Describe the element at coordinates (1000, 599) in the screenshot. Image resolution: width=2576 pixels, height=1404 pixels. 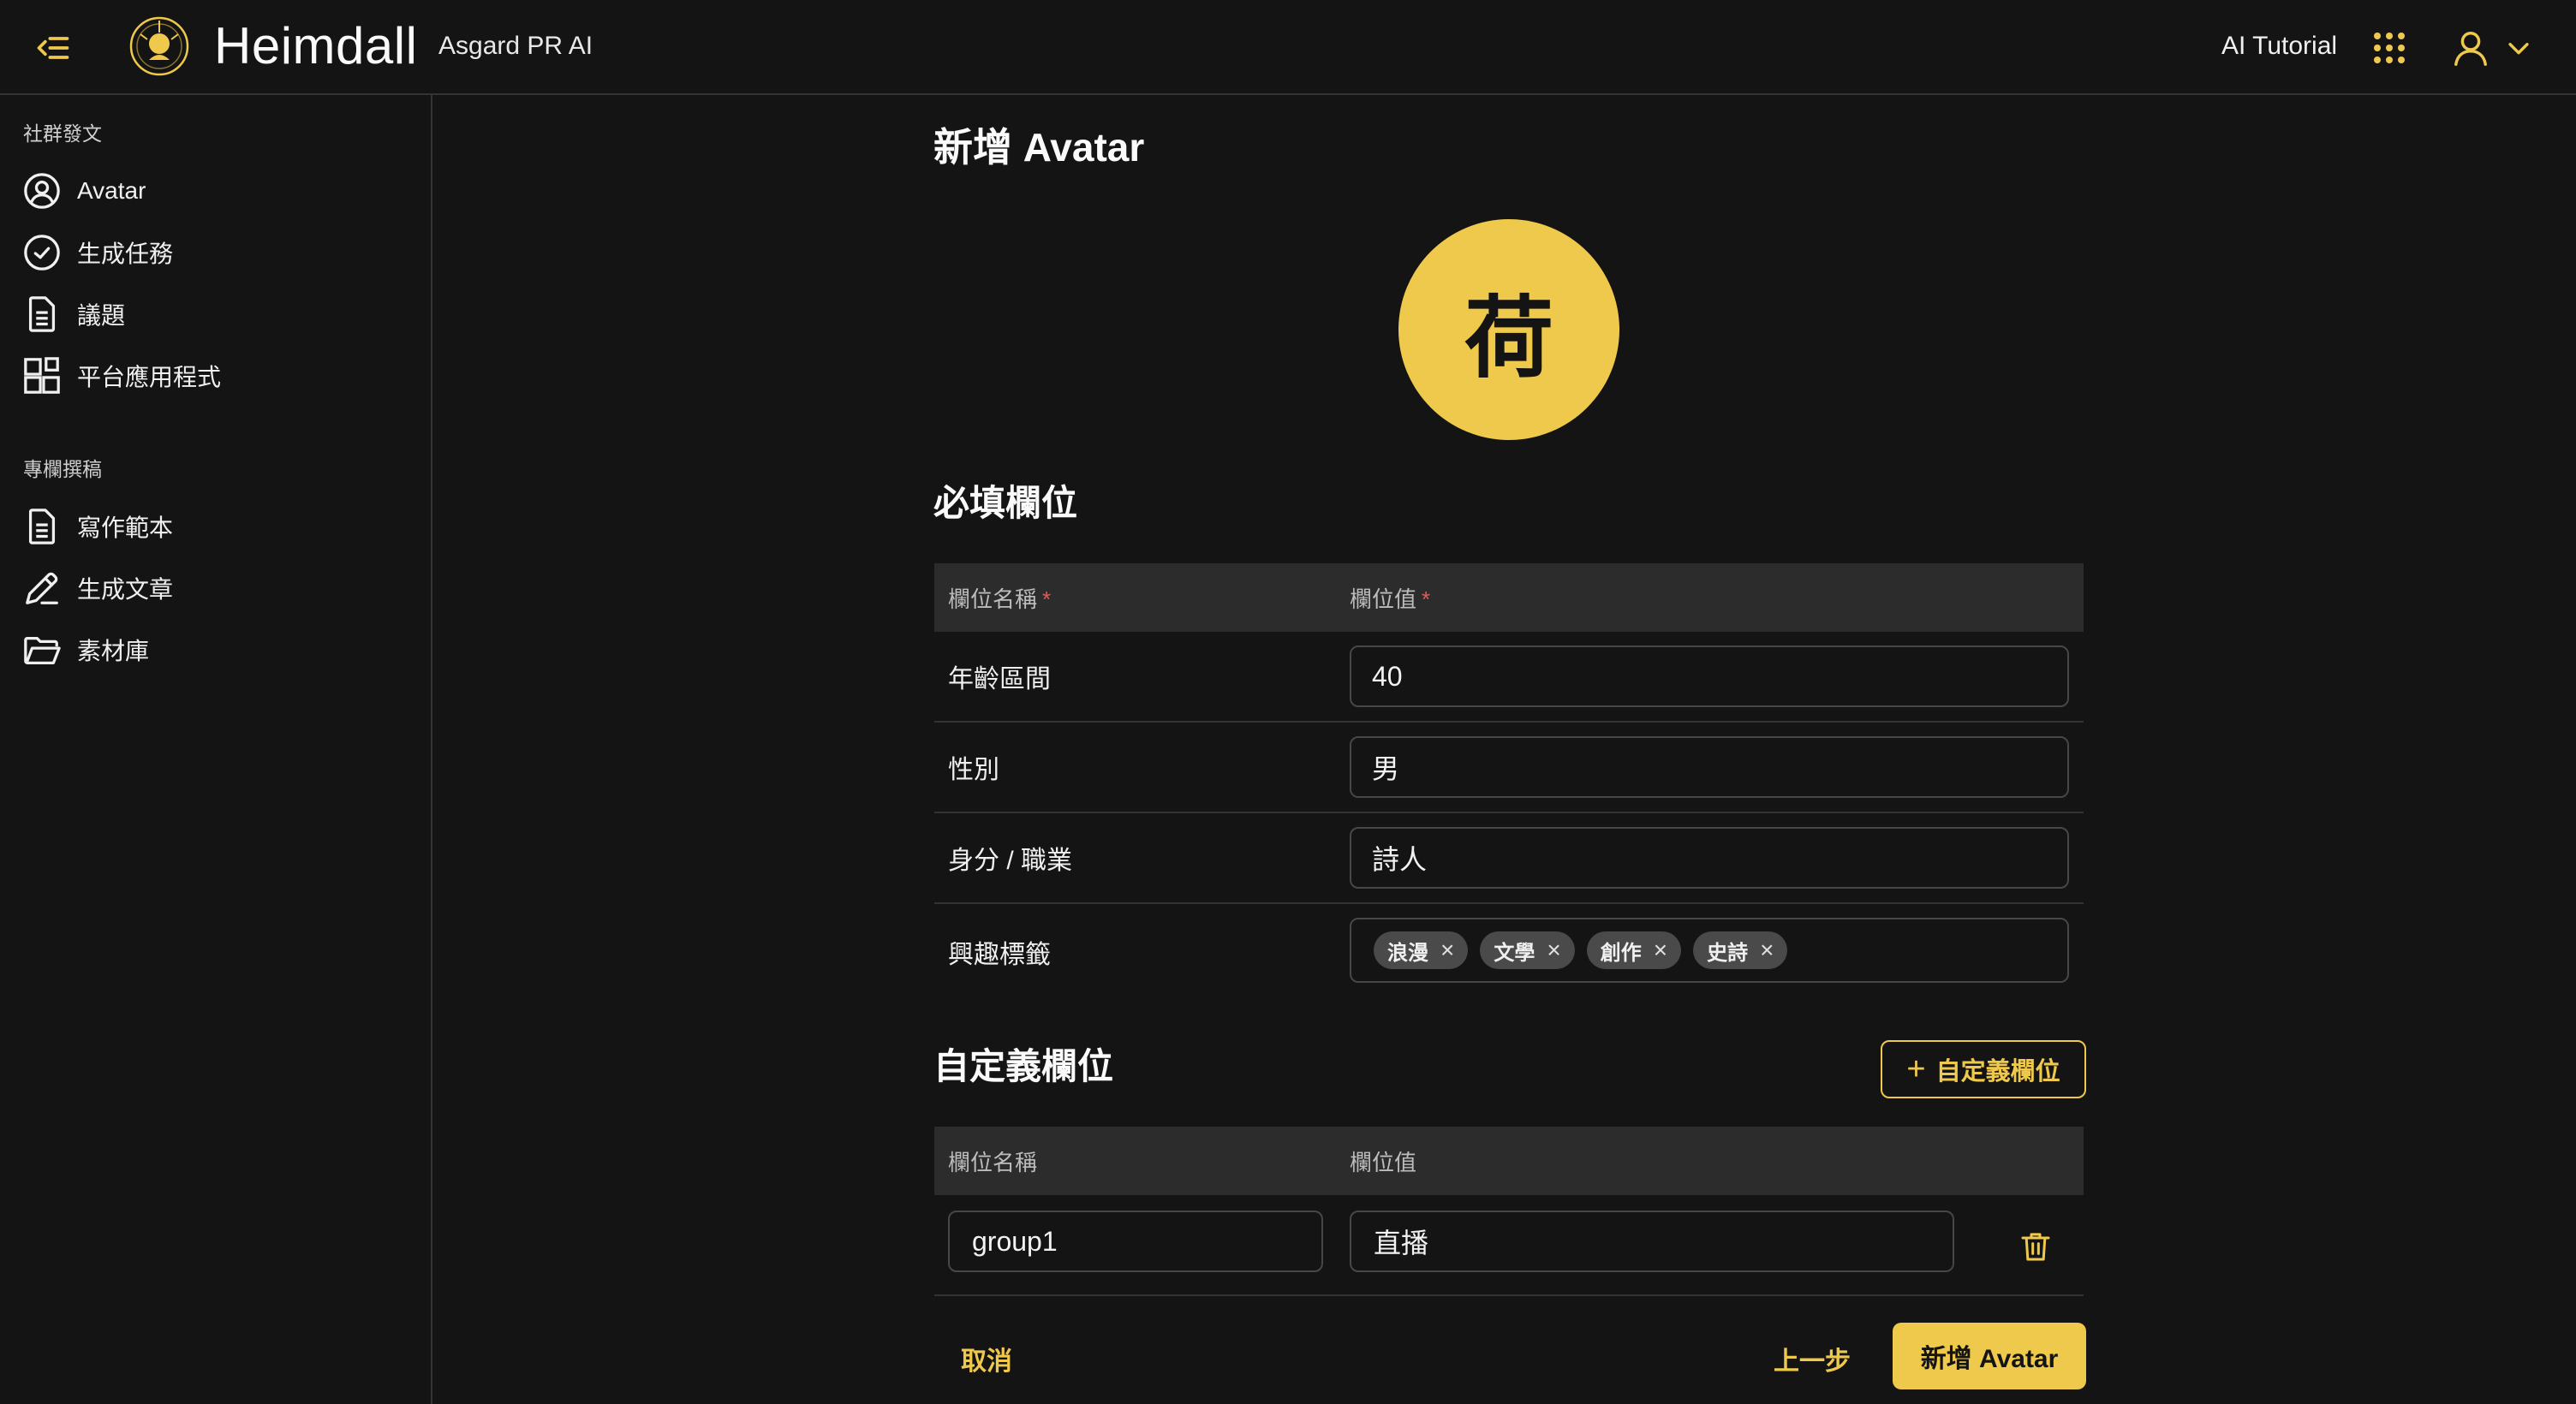
I see `column-header-name: 欄位名稱 *` at that location.